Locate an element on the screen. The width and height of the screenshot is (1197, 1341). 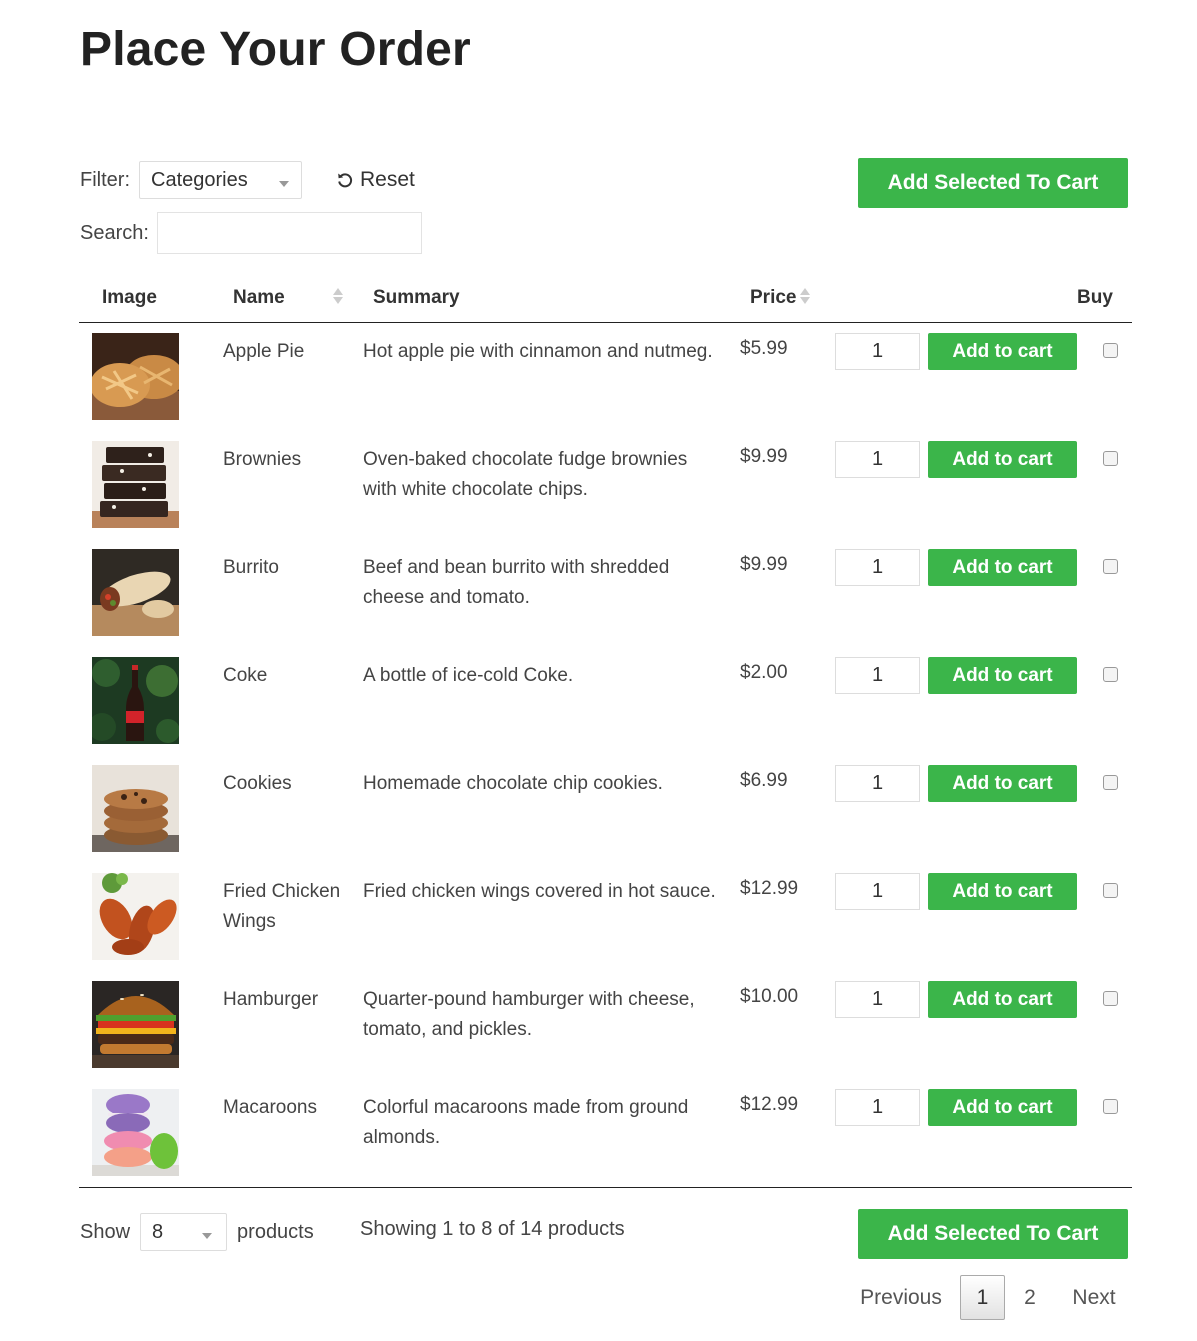
product-name: Coke is located at coordinates (245, 675).